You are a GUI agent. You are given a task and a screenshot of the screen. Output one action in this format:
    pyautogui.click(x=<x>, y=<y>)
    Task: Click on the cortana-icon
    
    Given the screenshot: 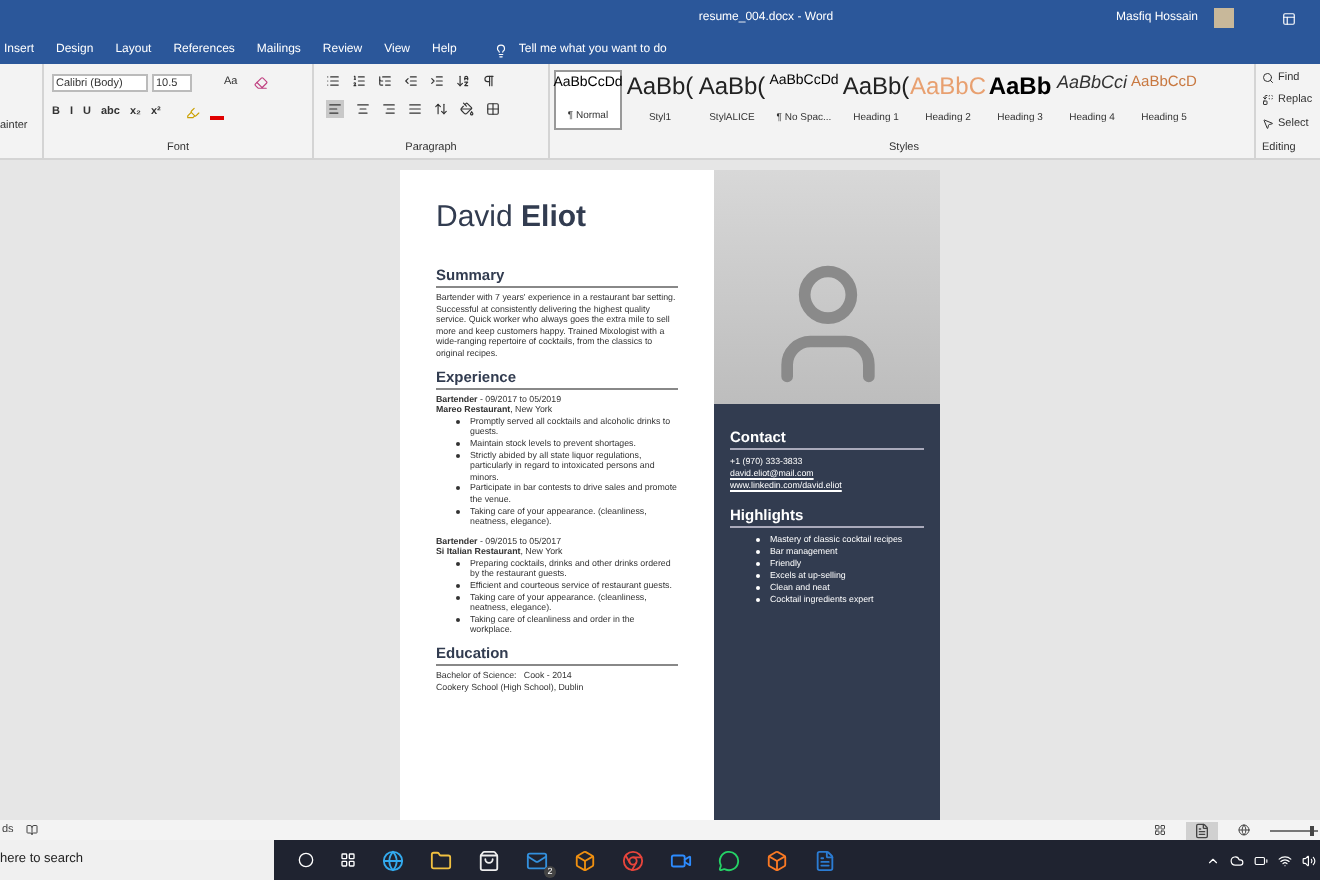 What is the action you would take?
    pyautogui.click(x=306, y=860)
    